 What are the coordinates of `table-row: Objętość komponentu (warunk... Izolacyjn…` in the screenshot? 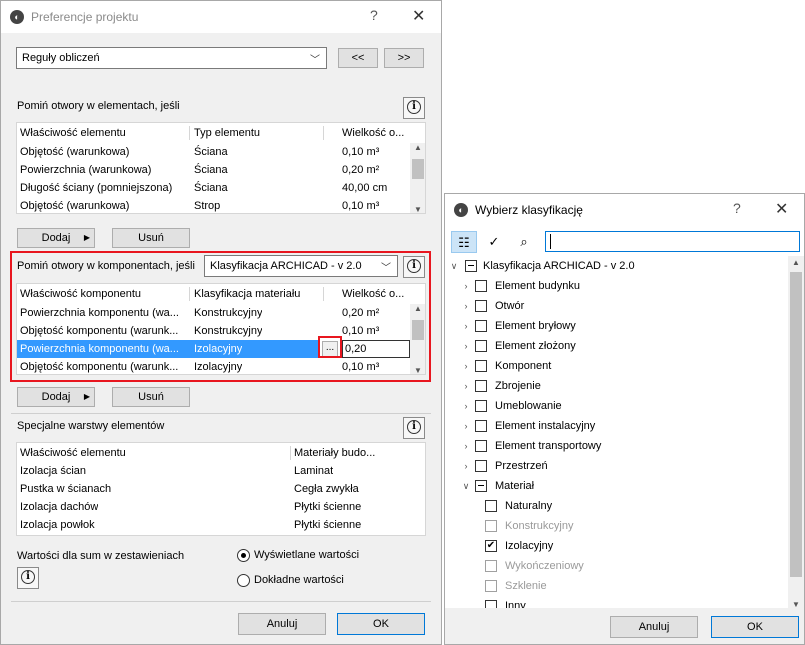 It's located at (214, 366).